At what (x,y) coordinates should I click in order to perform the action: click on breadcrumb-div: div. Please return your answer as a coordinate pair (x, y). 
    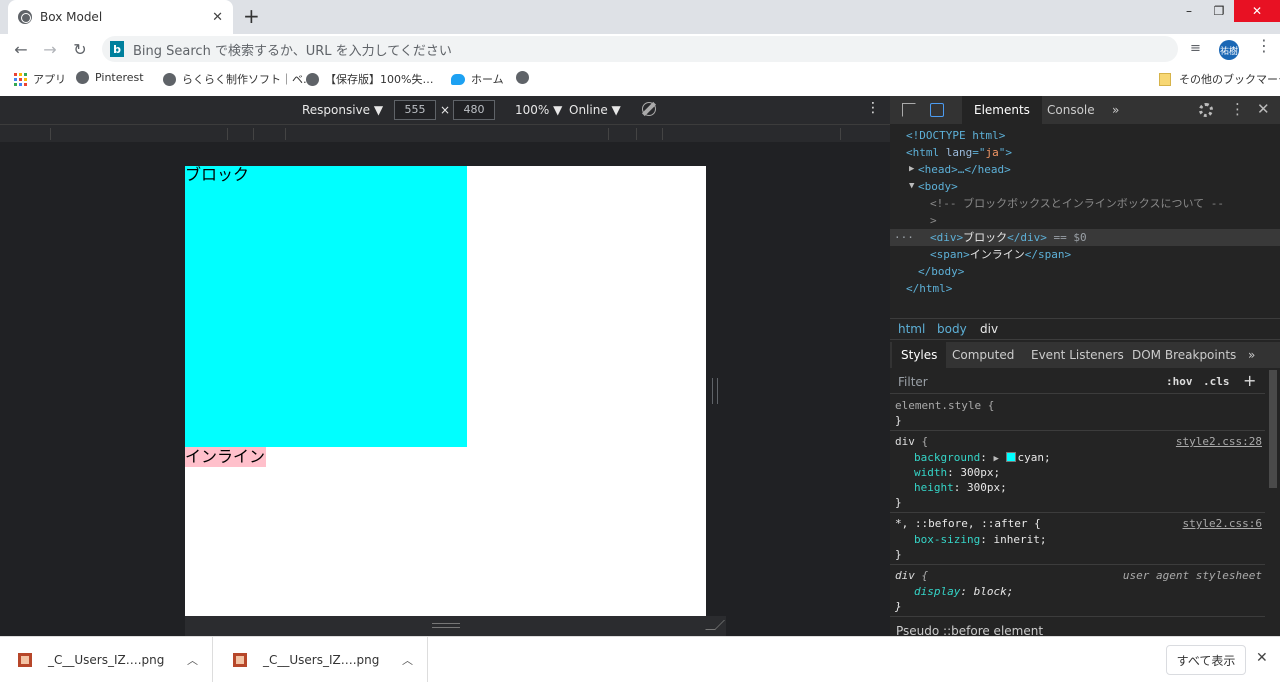
    Looking at the image, I should click on (989, 329).